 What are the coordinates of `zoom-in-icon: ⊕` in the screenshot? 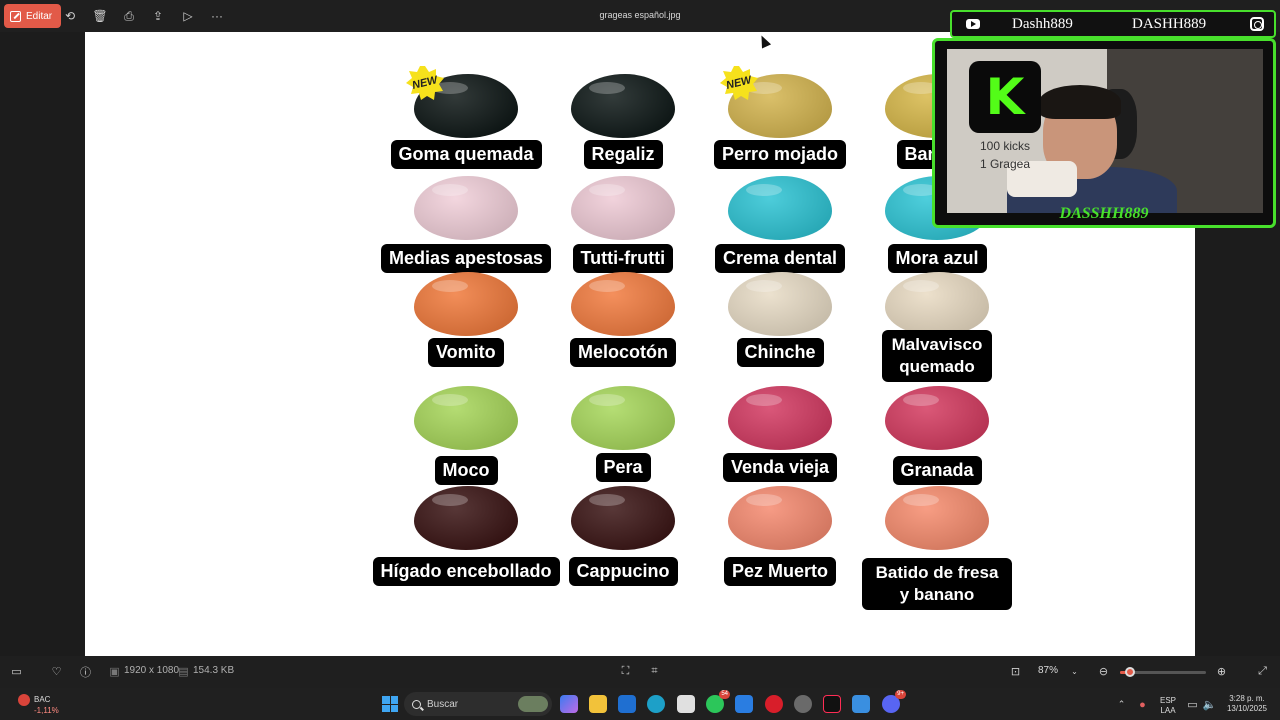 It's located at (1221, 671).